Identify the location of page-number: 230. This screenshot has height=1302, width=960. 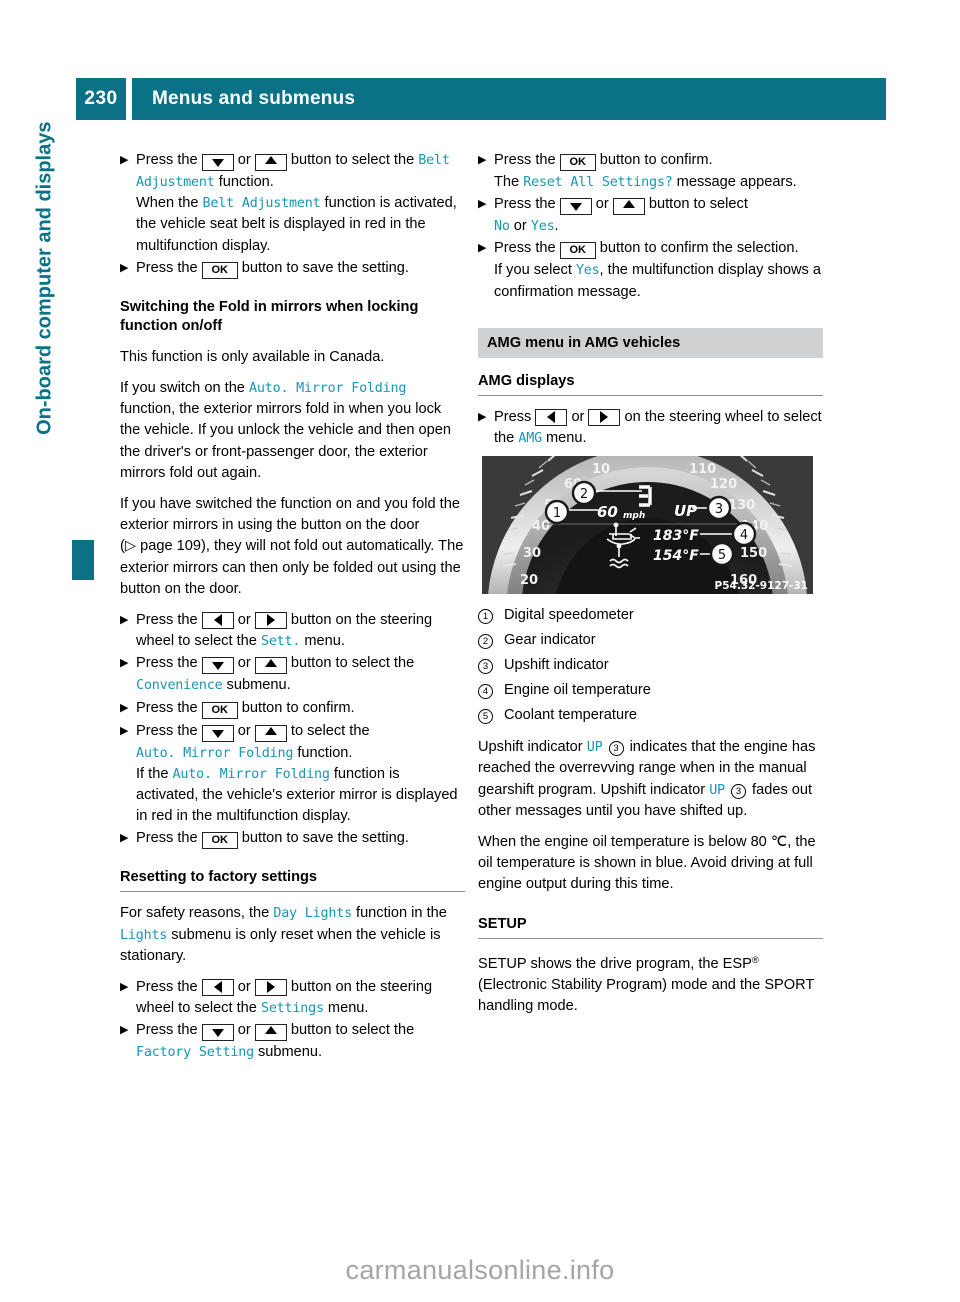
(101, 99).